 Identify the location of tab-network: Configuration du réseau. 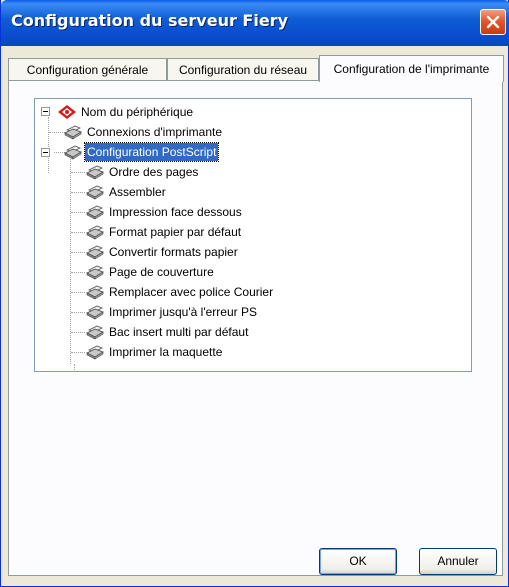
(243, 69).